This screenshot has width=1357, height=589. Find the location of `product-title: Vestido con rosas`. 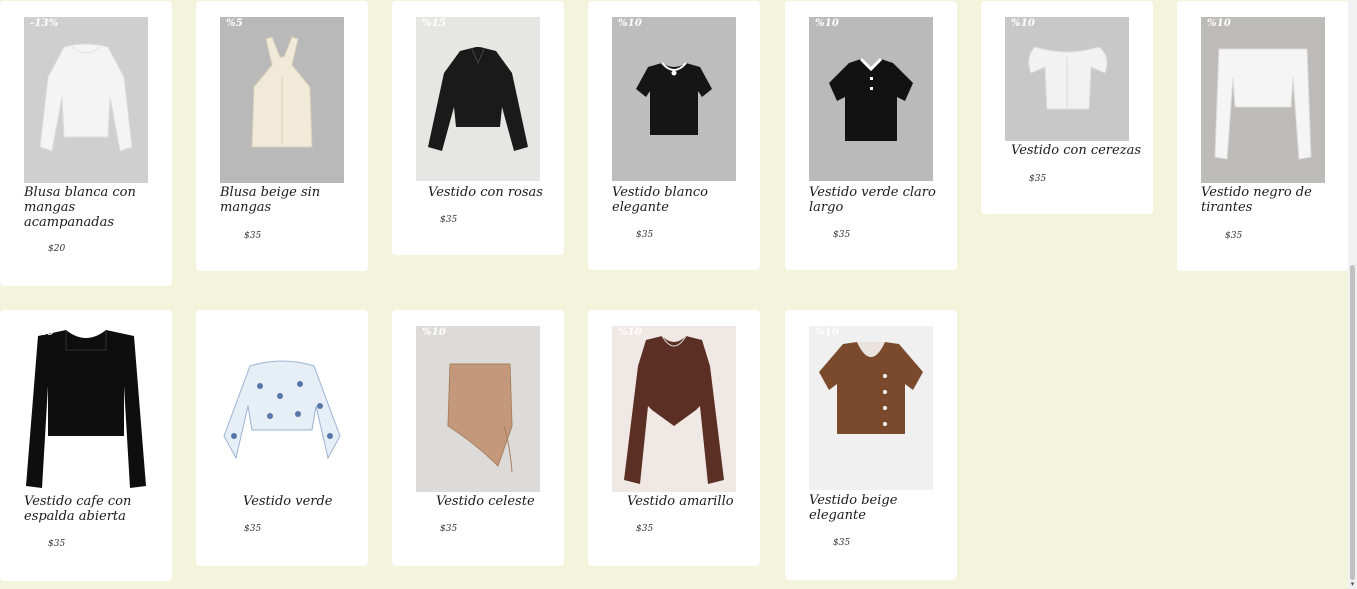

product-title: Vestido con rosas is located at coordinates (493, 192).